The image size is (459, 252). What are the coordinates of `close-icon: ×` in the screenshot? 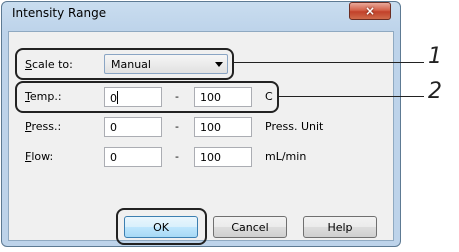 It's located at (370, 11).